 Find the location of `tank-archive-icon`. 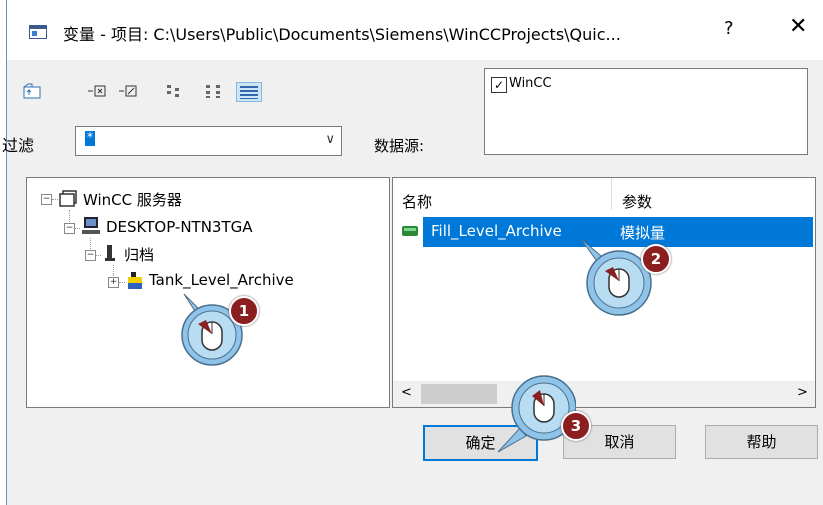

tank-archive-icon is located at coordinates (135, 283).